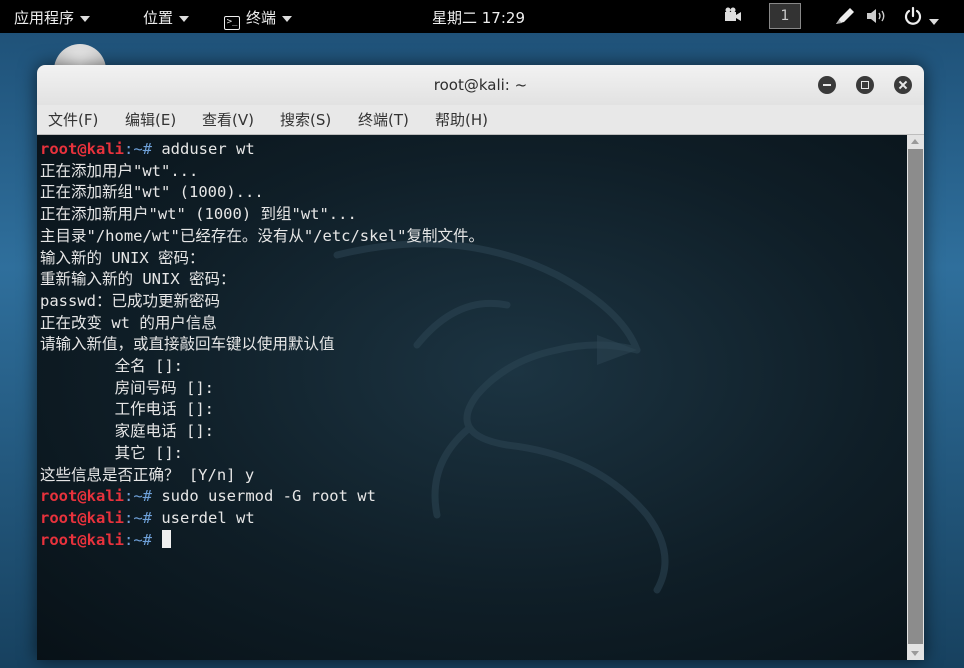  I want to click on line-text: adduser wt, so click(208, 149).